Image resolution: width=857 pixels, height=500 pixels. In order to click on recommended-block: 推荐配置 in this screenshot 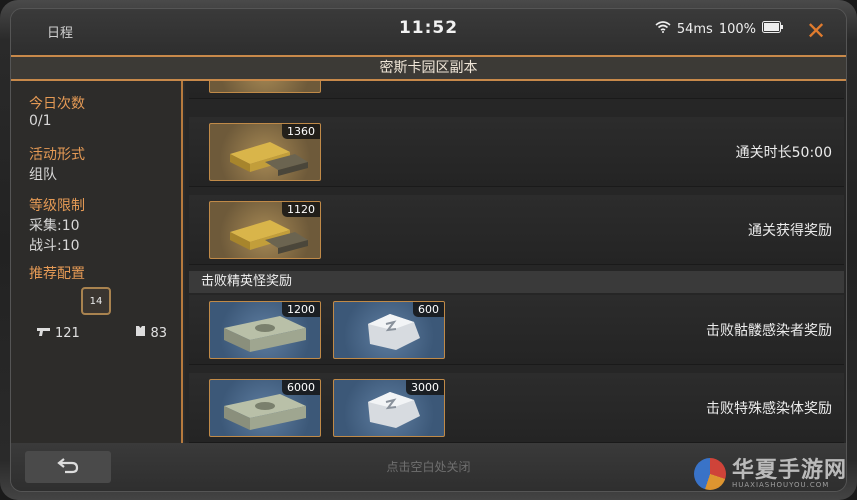, I will do `click(57, 273)`.